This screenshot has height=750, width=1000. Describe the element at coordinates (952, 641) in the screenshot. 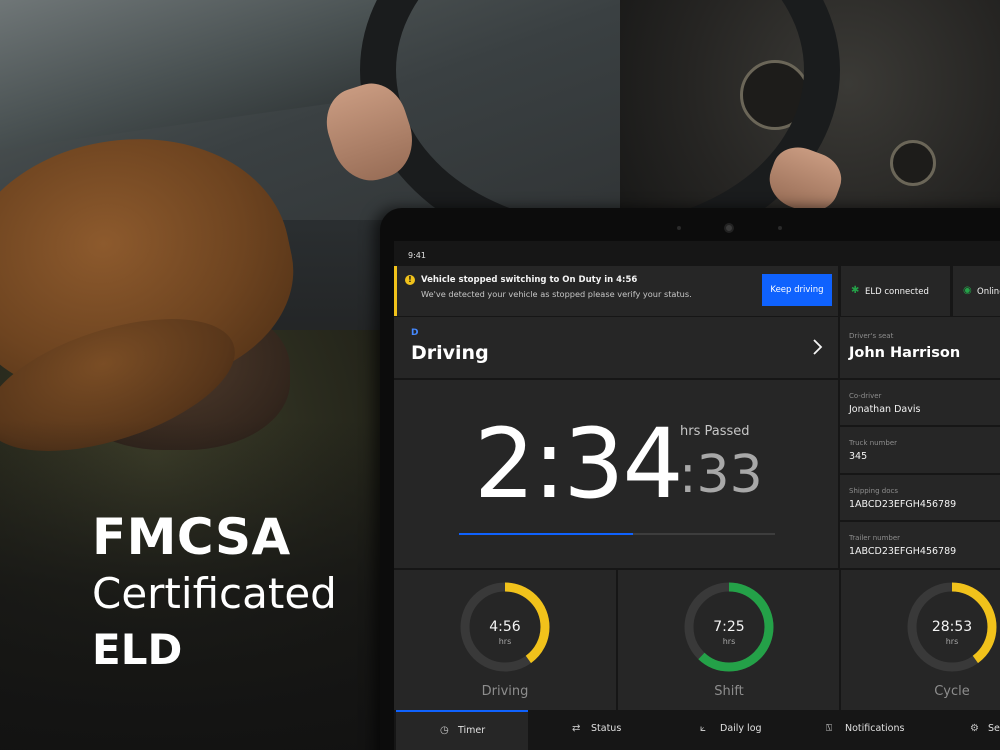

I see `cycle-gauge-unit: hrs` at that location.